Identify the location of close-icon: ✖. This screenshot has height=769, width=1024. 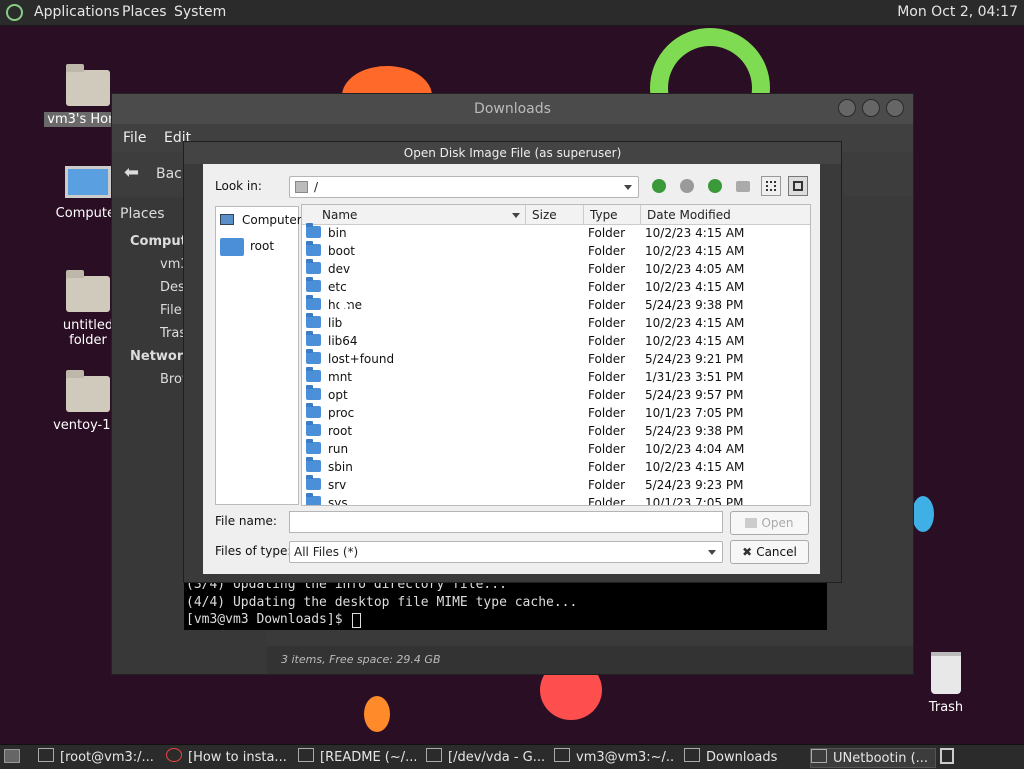
(747, 552).